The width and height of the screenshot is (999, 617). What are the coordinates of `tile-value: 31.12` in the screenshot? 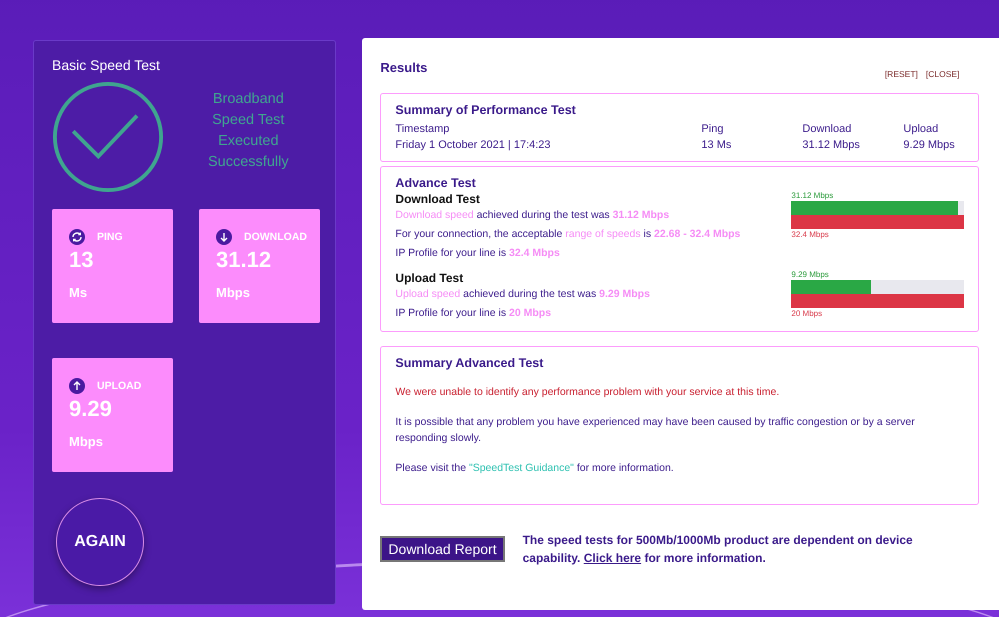 It's located at (244, 260).